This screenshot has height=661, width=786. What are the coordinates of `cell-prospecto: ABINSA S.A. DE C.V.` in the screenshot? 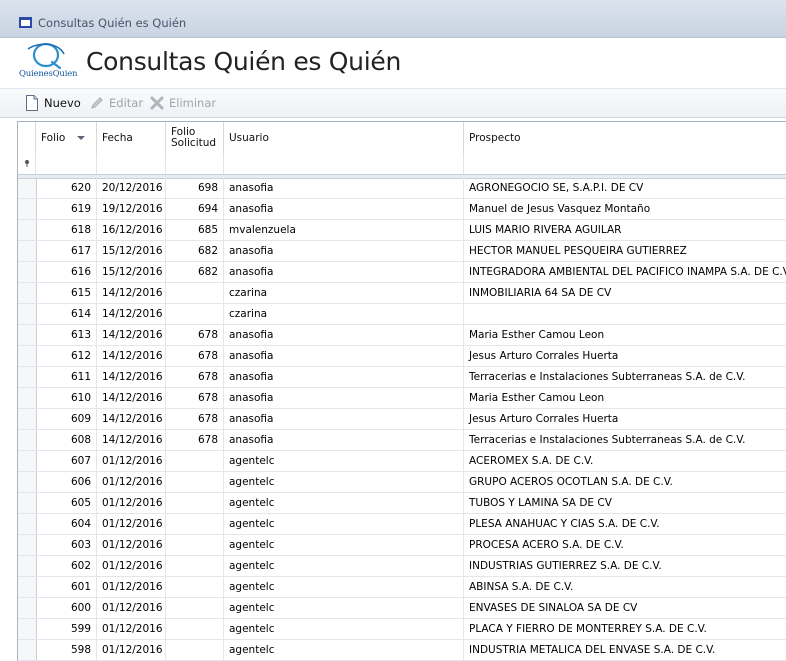 It's located at (521, 587).